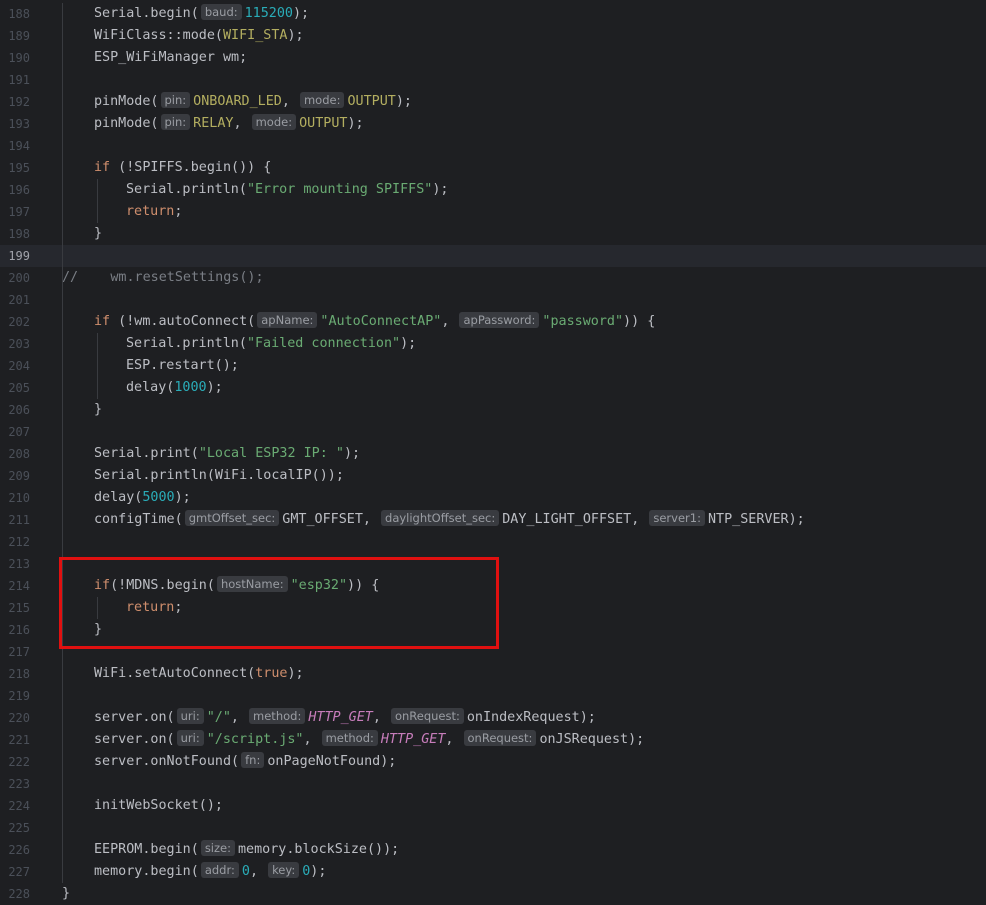 Image resolution: width=986 pixels, height=905 pixels. I want to click on code-line: 191, so click(493, 80).